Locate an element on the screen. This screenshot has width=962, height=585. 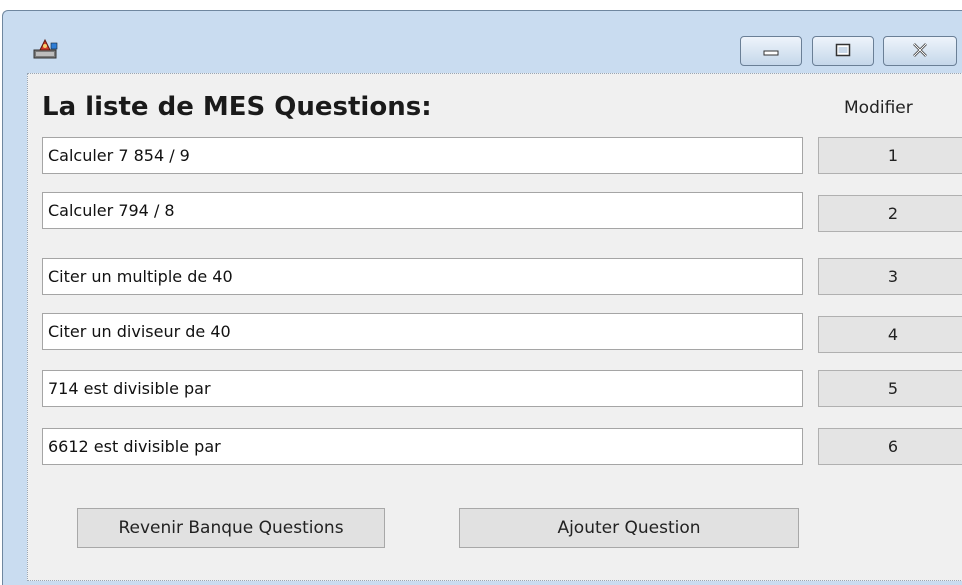
question-field-3: Citer un multiple de 40 is located at coordinates (422, 276).